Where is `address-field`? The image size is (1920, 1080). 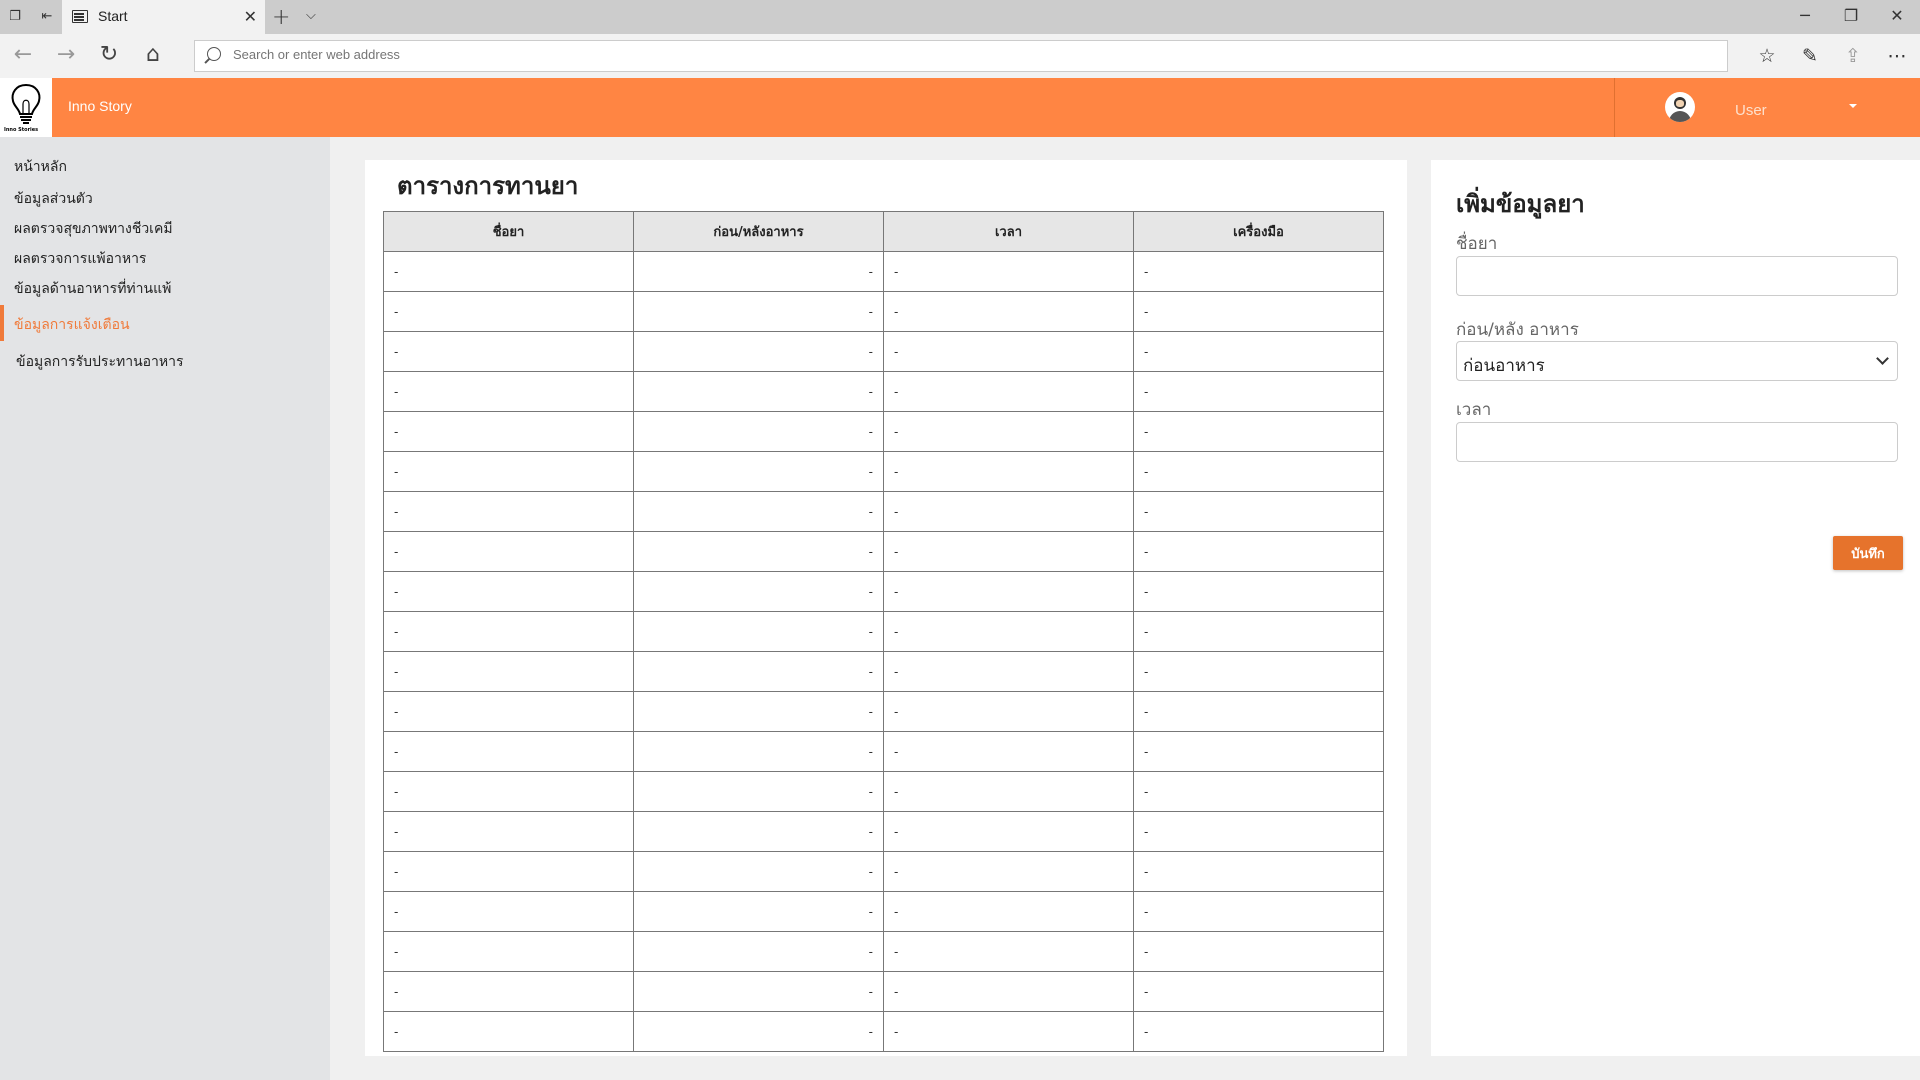
address-field is located at coordinates (961, 56).